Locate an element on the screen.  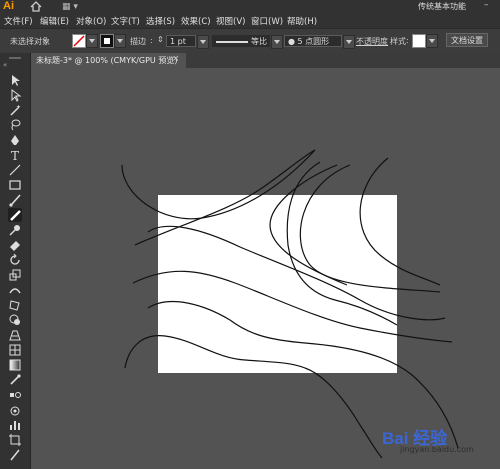
width-tool-icon is located at coordinates (15, 290).